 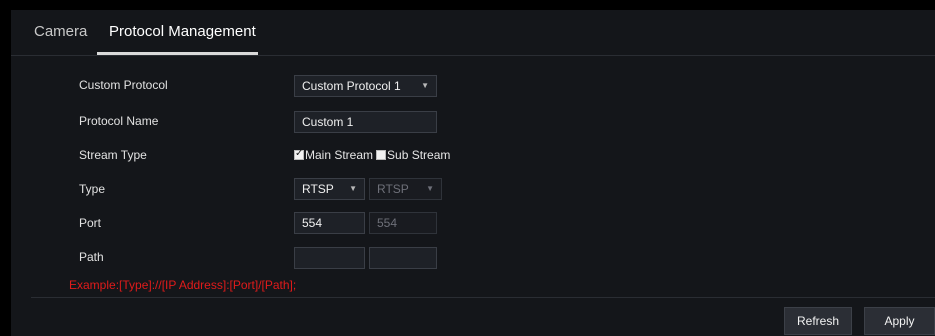 What do you see at coordinates (123, 85) in the screenshot?
I see `custom-protocol-label: Custom Protocol` at bounding box center [123, 85].